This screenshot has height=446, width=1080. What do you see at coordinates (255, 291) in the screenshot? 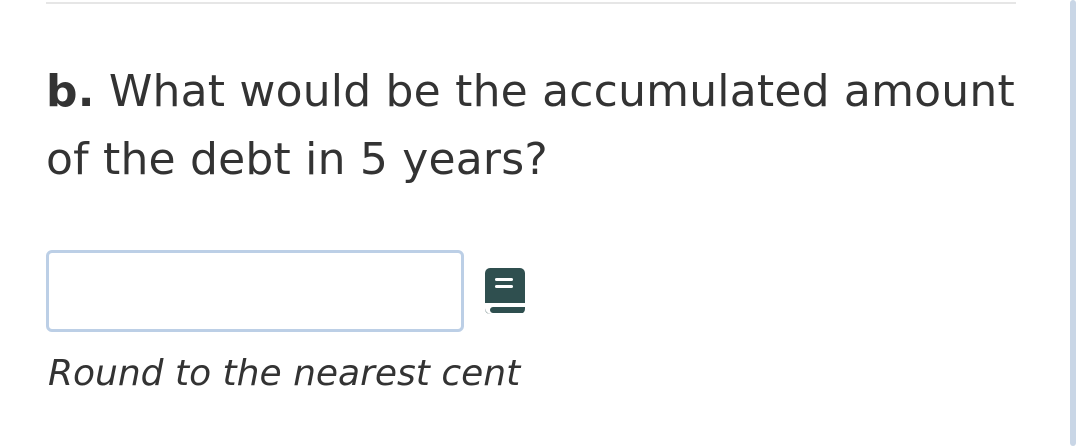
I see `answer-input` at bounding box center [255, 291].